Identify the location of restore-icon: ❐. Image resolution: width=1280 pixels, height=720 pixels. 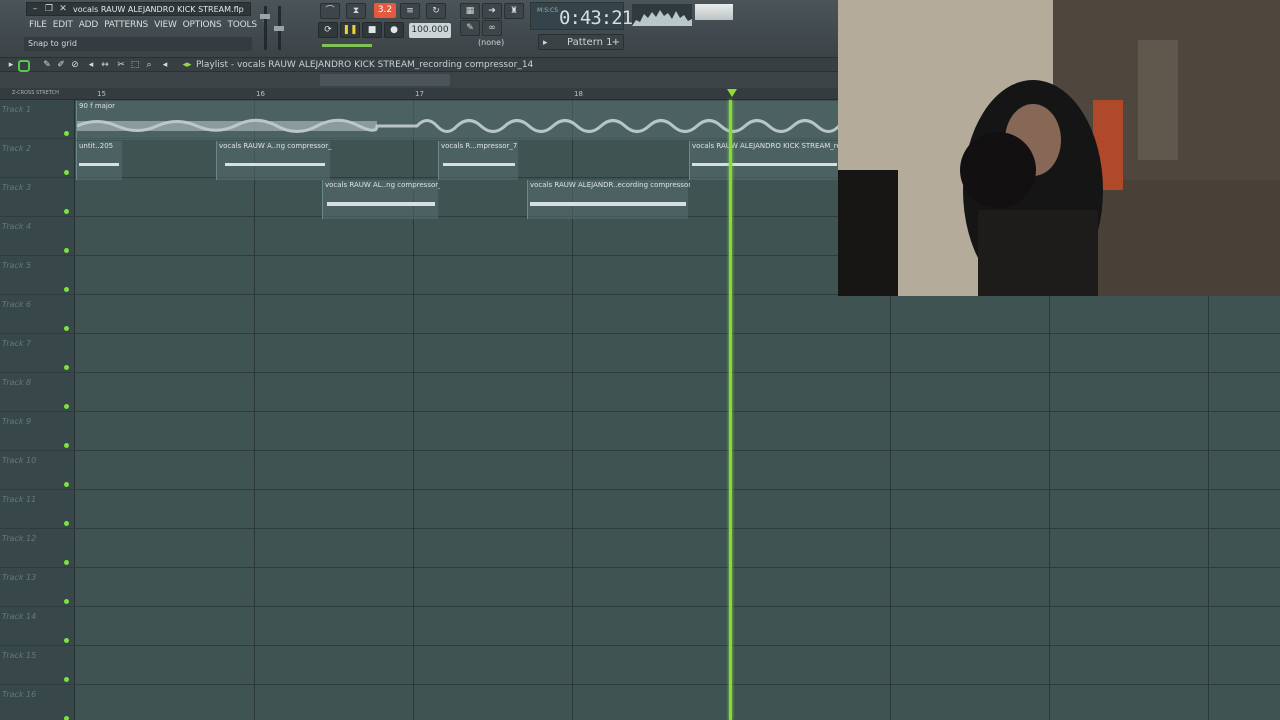
(49, 9).